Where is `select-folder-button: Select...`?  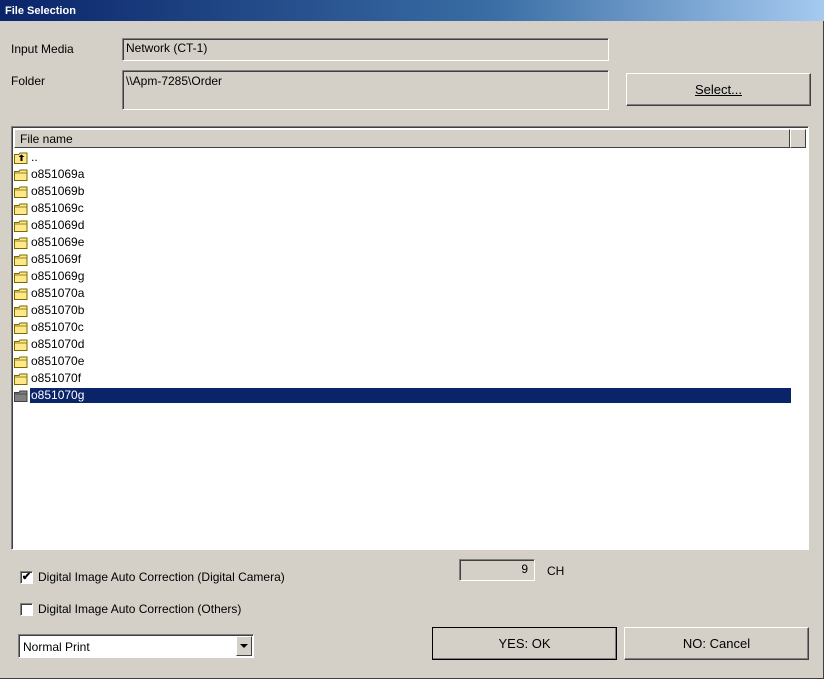
select-folder-button: Select... is located at coordinates (718, 89).